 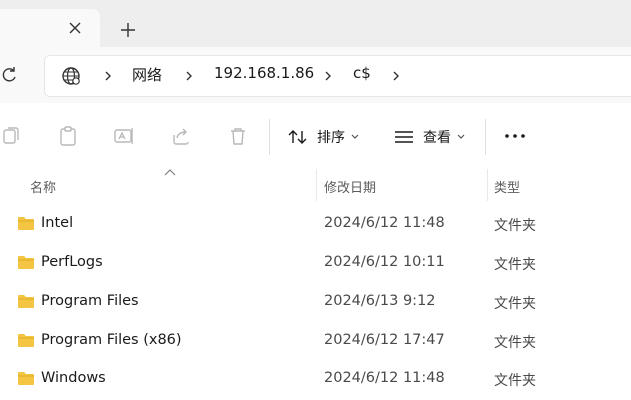 I want to click on file-date: 2024/6/12 10:11, so click(x=384, y=262).